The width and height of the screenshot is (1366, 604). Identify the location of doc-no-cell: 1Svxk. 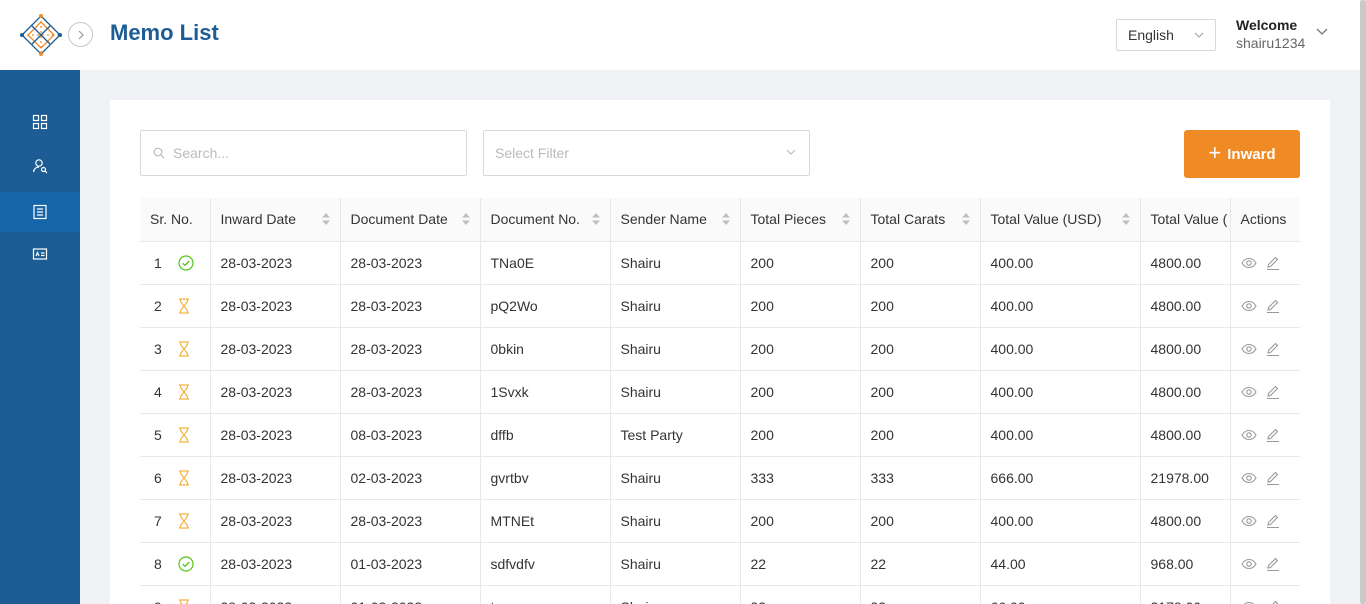
(545, 392).